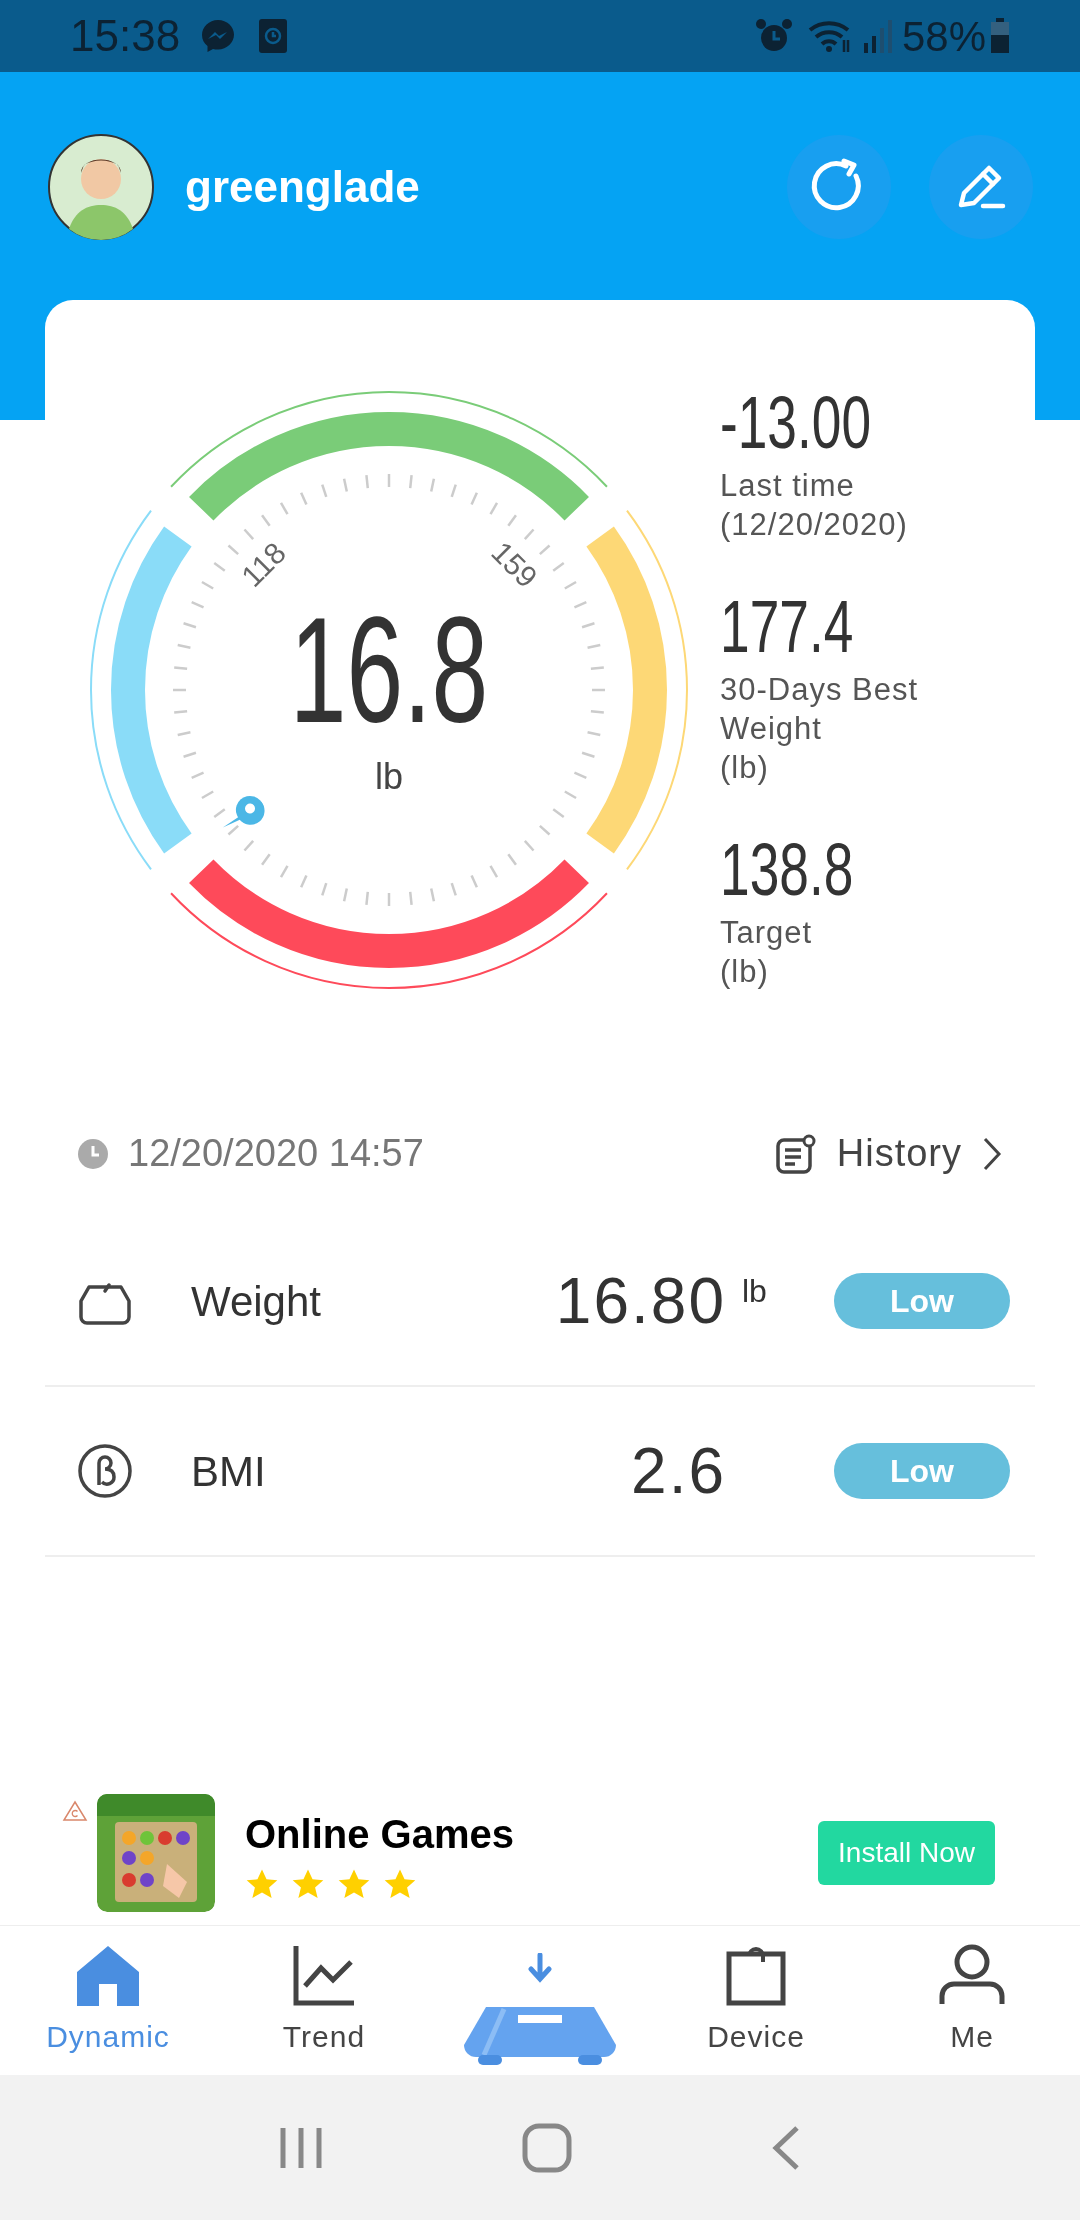 This screenshot has height=2220, width=1080. Describe the element at coordinates (788, 486) in the screenshot. I see `stat-label: Last time` at that location.